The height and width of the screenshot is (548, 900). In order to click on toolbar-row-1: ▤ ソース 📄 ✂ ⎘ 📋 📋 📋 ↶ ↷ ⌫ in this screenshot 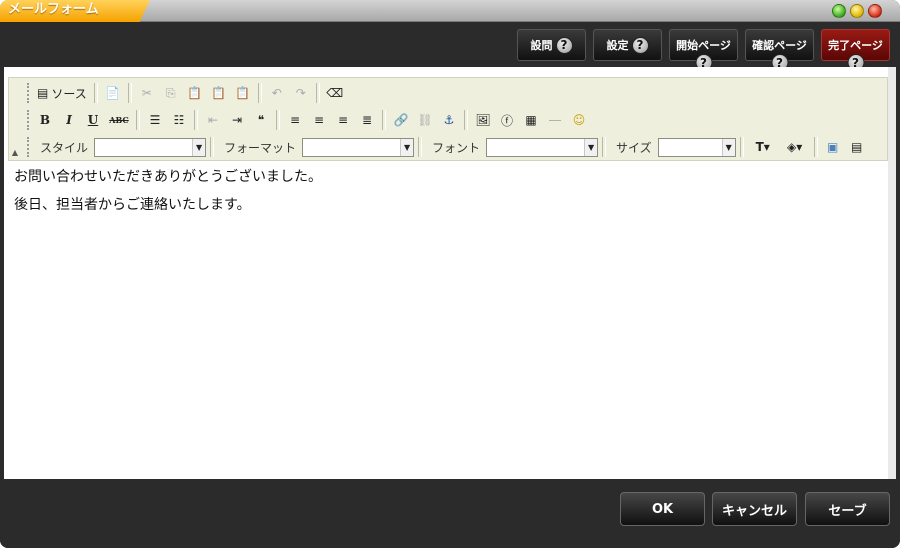, I will do `click(186, 93)`.